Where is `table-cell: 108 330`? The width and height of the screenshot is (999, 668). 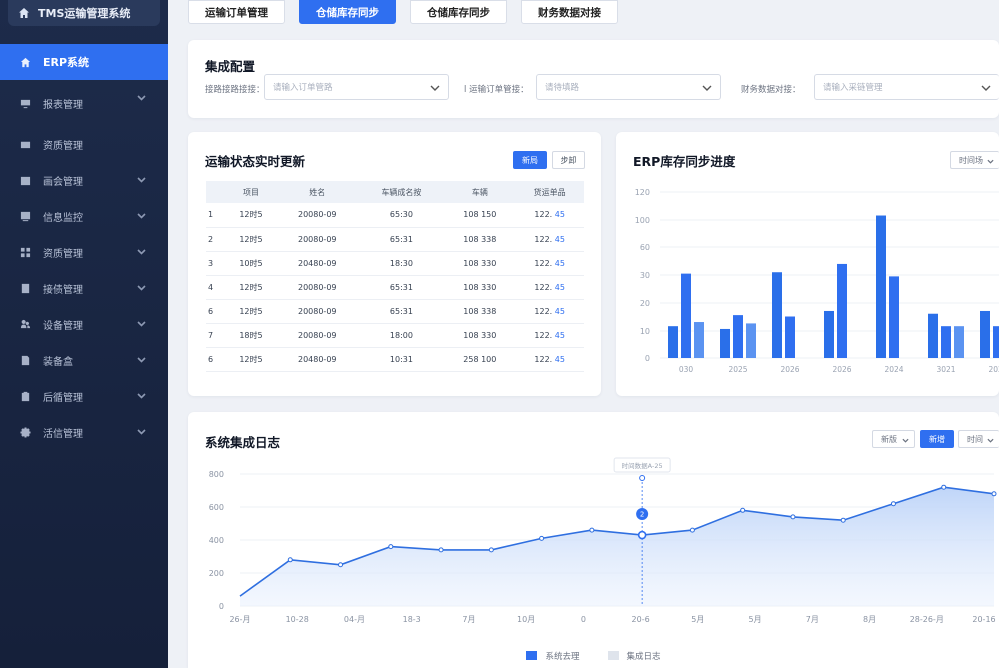
table-cell: 108 330 is located at coordinates (480, 335).